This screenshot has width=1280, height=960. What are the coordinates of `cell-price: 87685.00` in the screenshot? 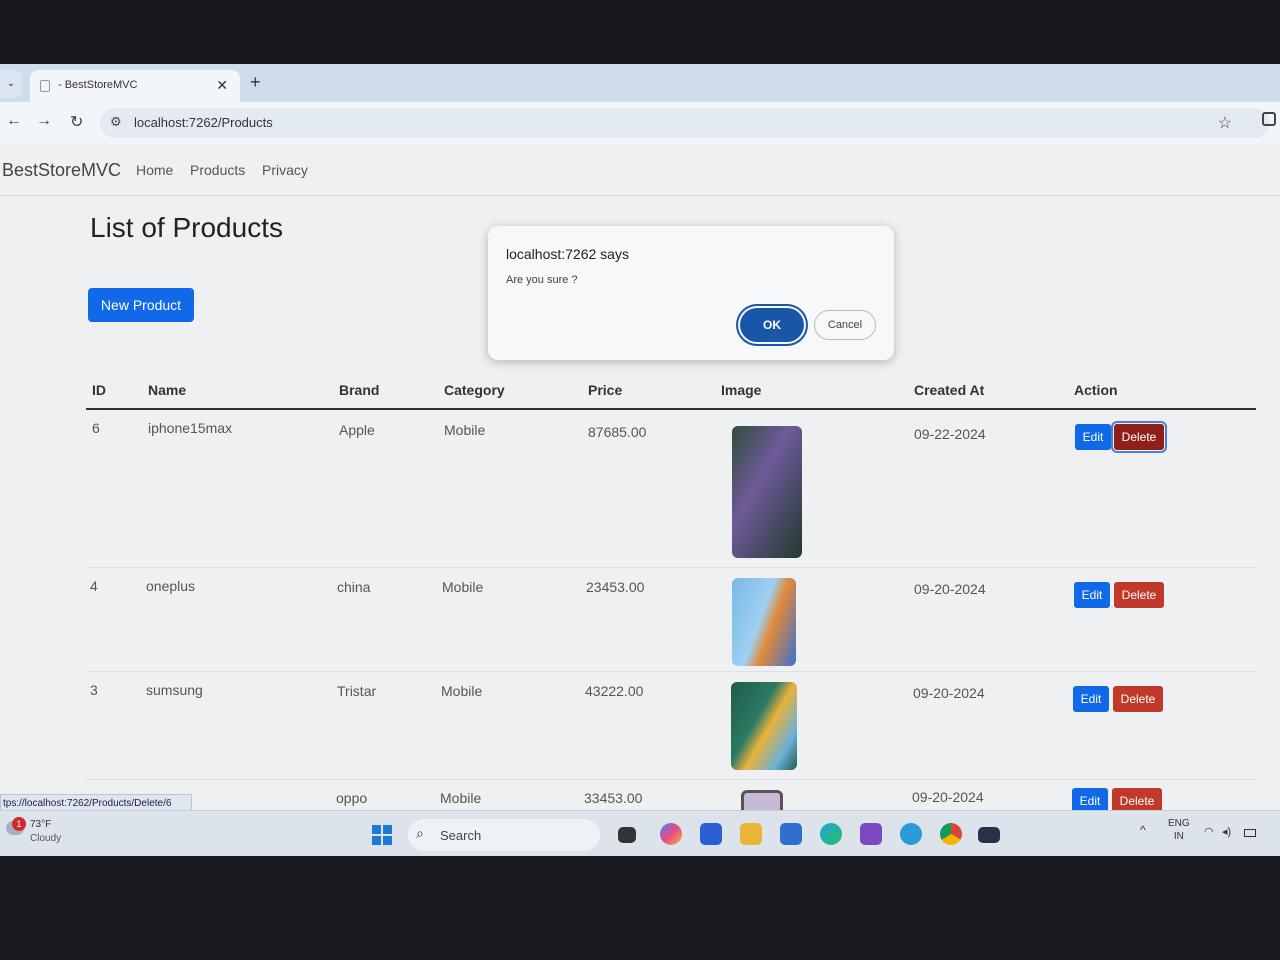 It's located at (617, 432).